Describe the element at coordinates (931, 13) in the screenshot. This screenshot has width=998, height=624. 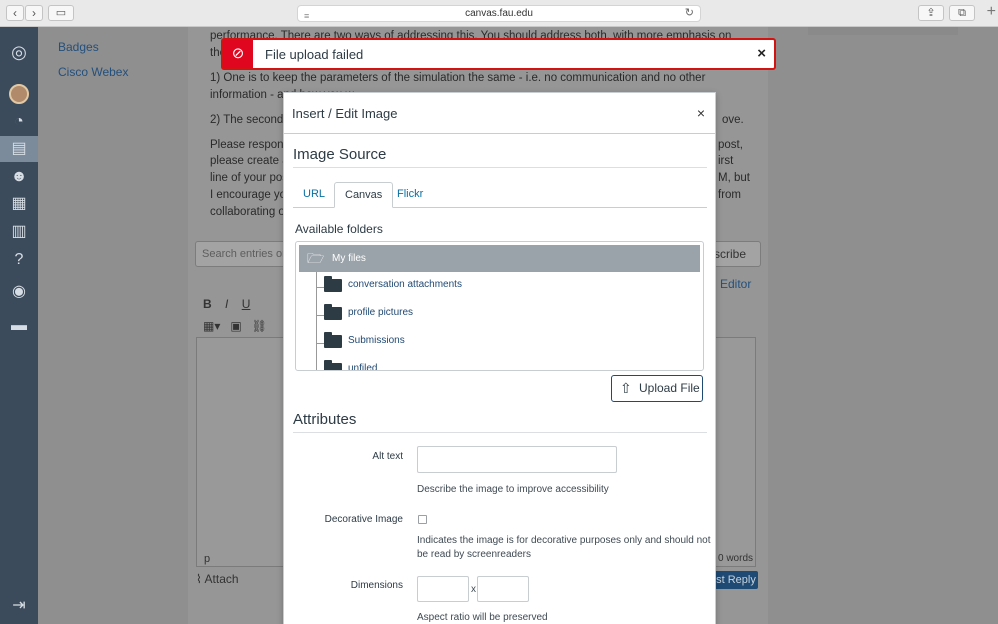
I see `share-icon: ⇪` at that location.